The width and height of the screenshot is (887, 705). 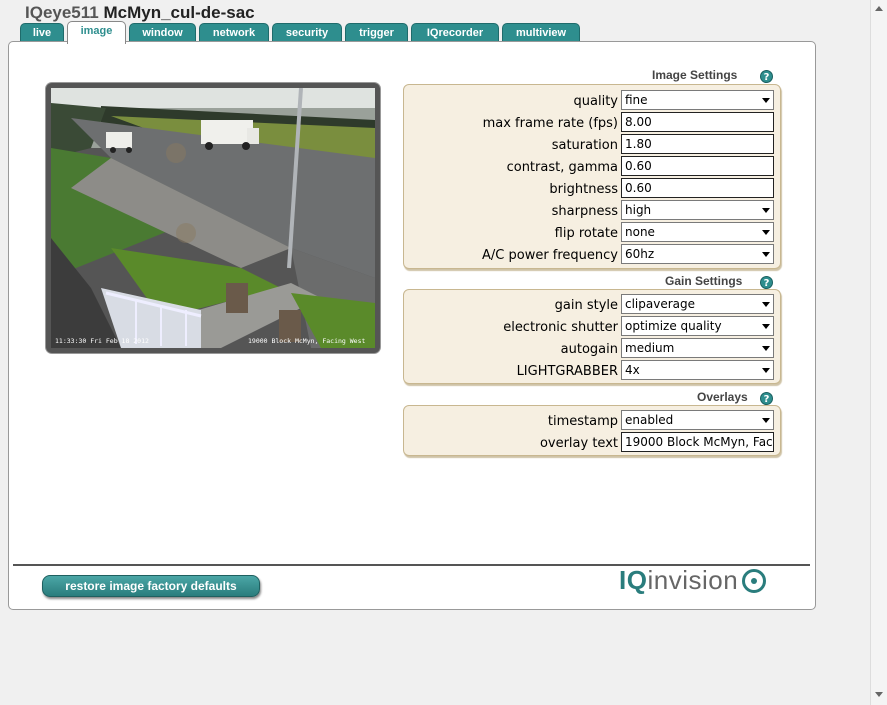 What do you see at coordinates (162, 32) in the screenshot?
I see `tab-window: window` at bounding box center [162, 32].